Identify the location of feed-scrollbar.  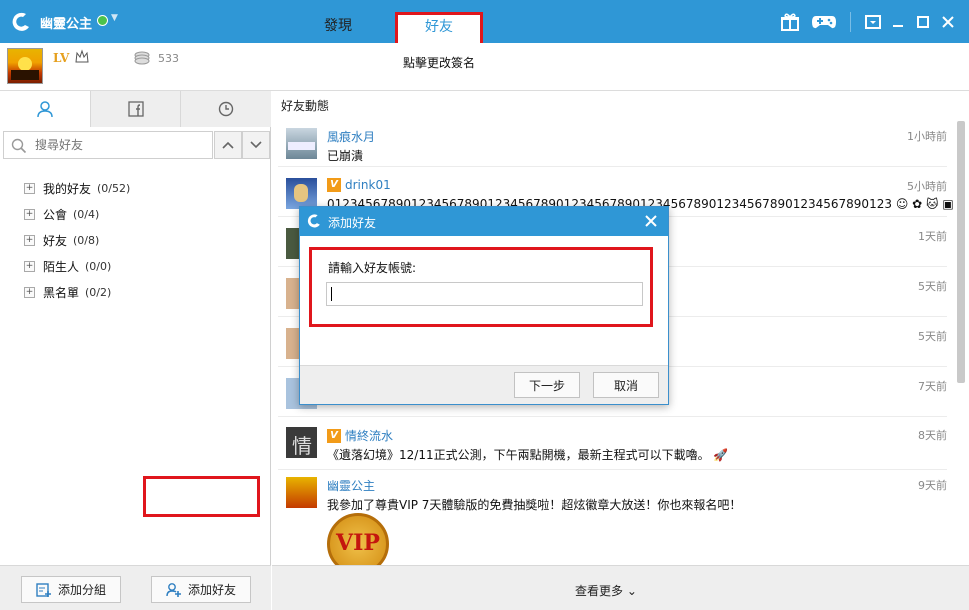
(961, 252).